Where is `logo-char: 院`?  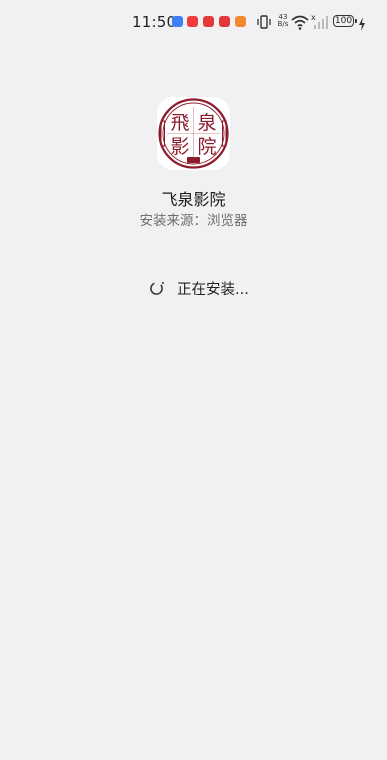 logo-char: 院 is located at coordinates (206, 147).